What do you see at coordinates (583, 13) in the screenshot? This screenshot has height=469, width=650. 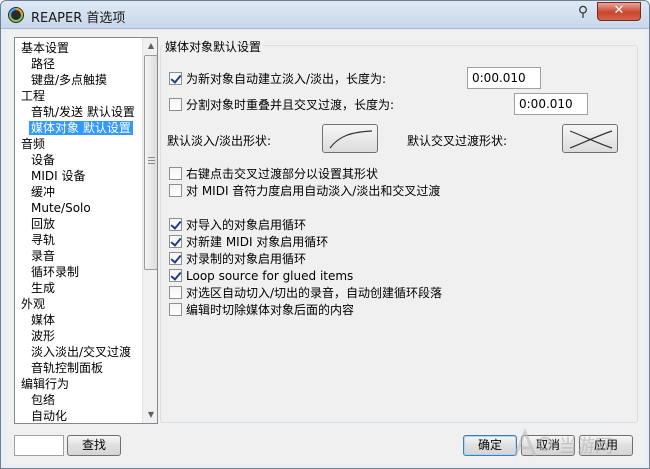 I see `pin-icon: ⚲` at bounding box center [583, 13].